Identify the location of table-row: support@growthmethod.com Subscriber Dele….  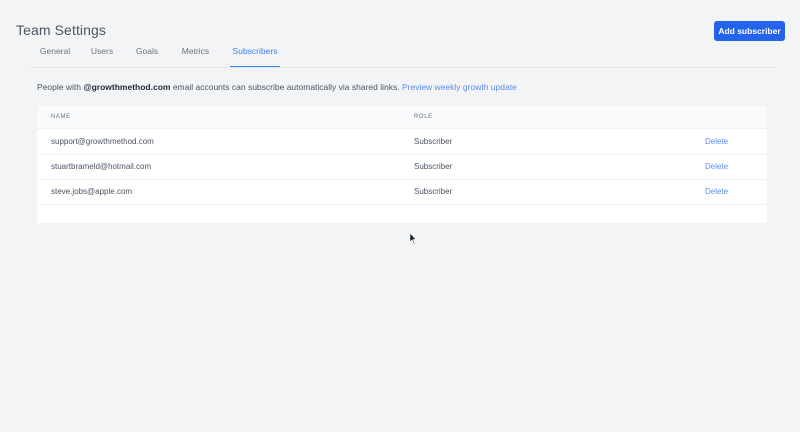
(402, 142).